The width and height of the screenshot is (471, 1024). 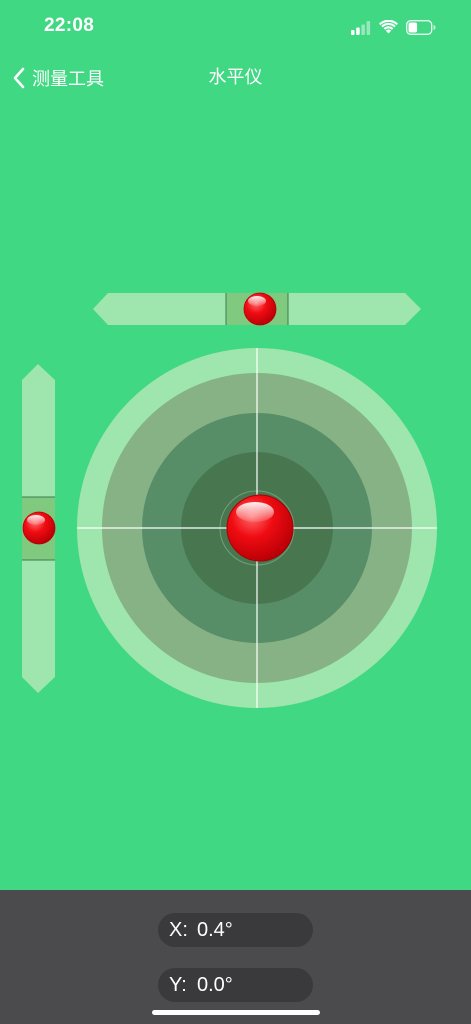 I want to click on horizontal-level-tube, so click(x=257, y=309).